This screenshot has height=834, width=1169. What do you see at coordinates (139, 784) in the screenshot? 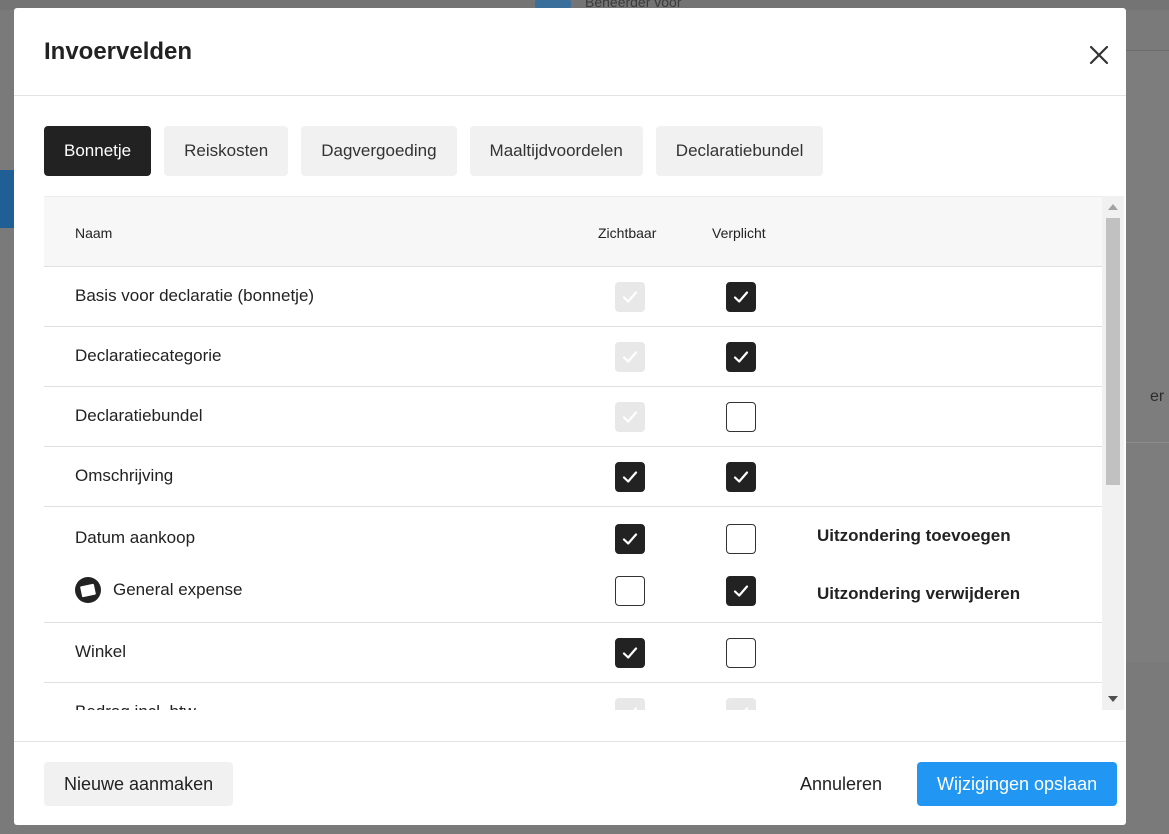
I see `create-new-button: Nieuwe aanmaken` at bounding box center [139, 784].